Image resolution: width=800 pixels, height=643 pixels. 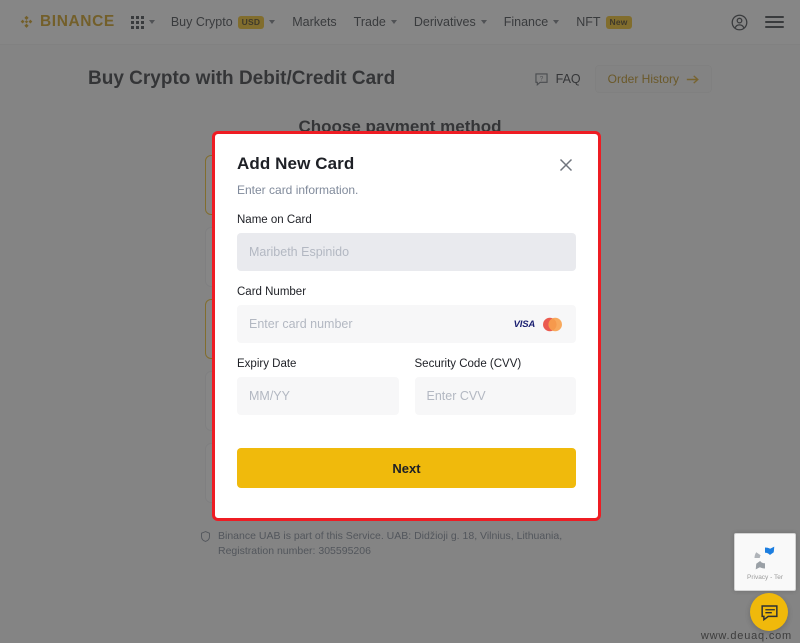 I want to click on dialog-subtitle: Enter card information., so click(x=298, y=190).